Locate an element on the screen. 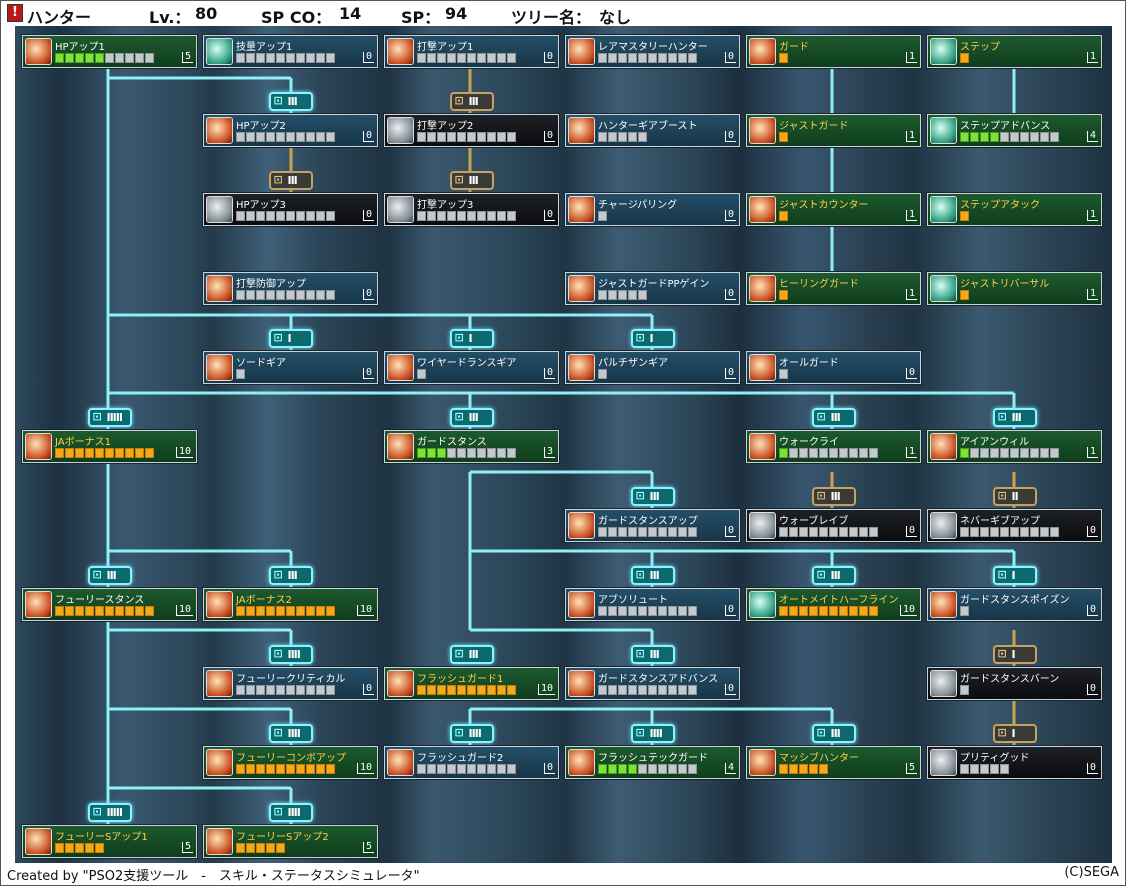 Image resolution: width=1126 pixels, height=886 pixels. skill-node: ジャストガードPPゲイン 0 is located at coordinates (652, 288).